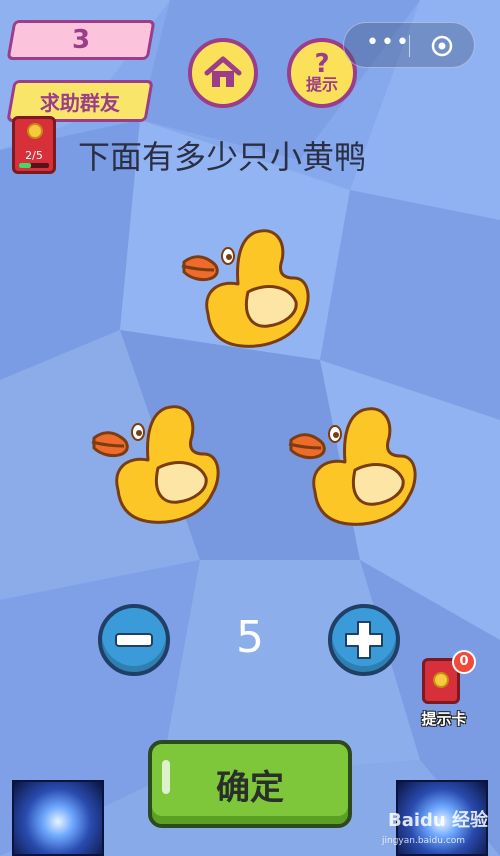 Image resolution: width=500 pixels, height=856 pixels. I want to click on player-avatar-left, so click(58, 818).